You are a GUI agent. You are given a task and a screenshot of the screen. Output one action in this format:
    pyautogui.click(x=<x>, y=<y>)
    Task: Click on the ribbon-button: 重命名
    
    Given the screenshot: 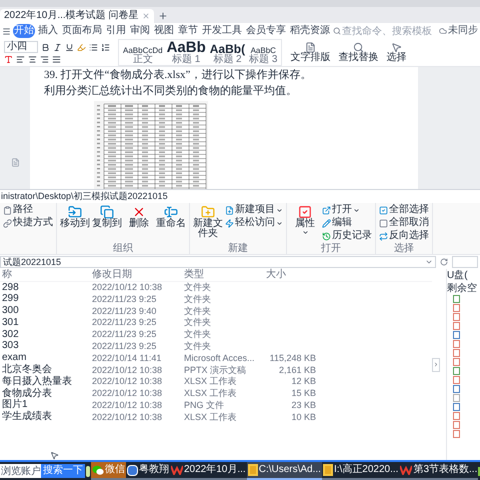 What is the action you would take?
    pyautogui.click(x=171, y=217)
    